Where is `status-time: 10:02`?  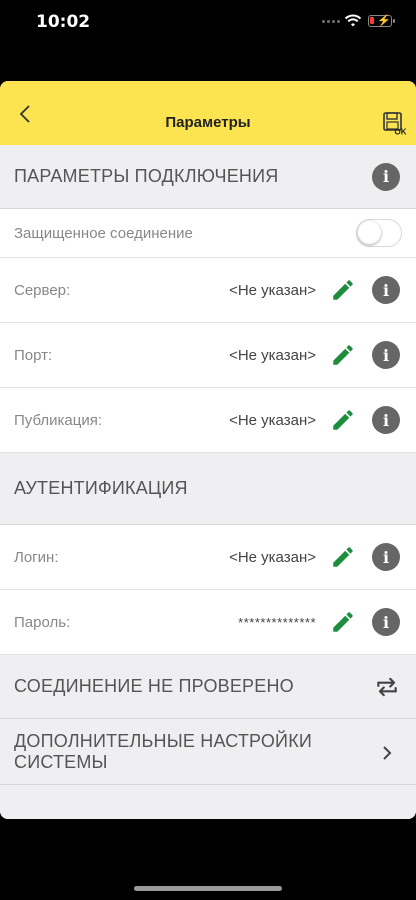
status-time: 10:02 is located at coordinates (63, 22).